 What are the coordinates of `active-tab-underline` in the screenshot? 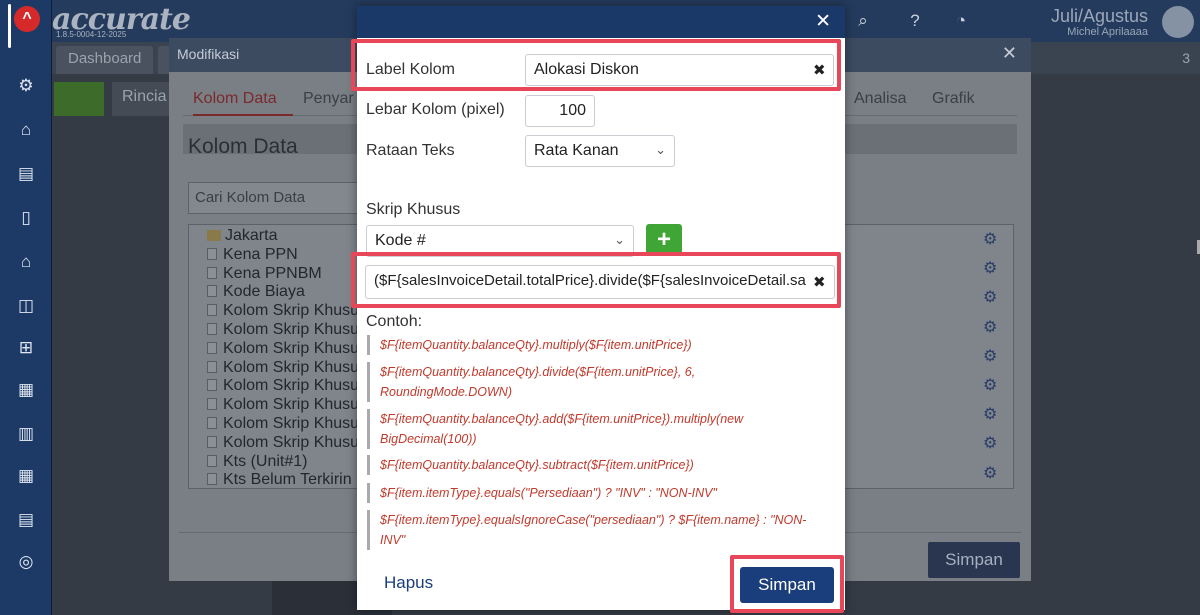 It's located at (243, 115).